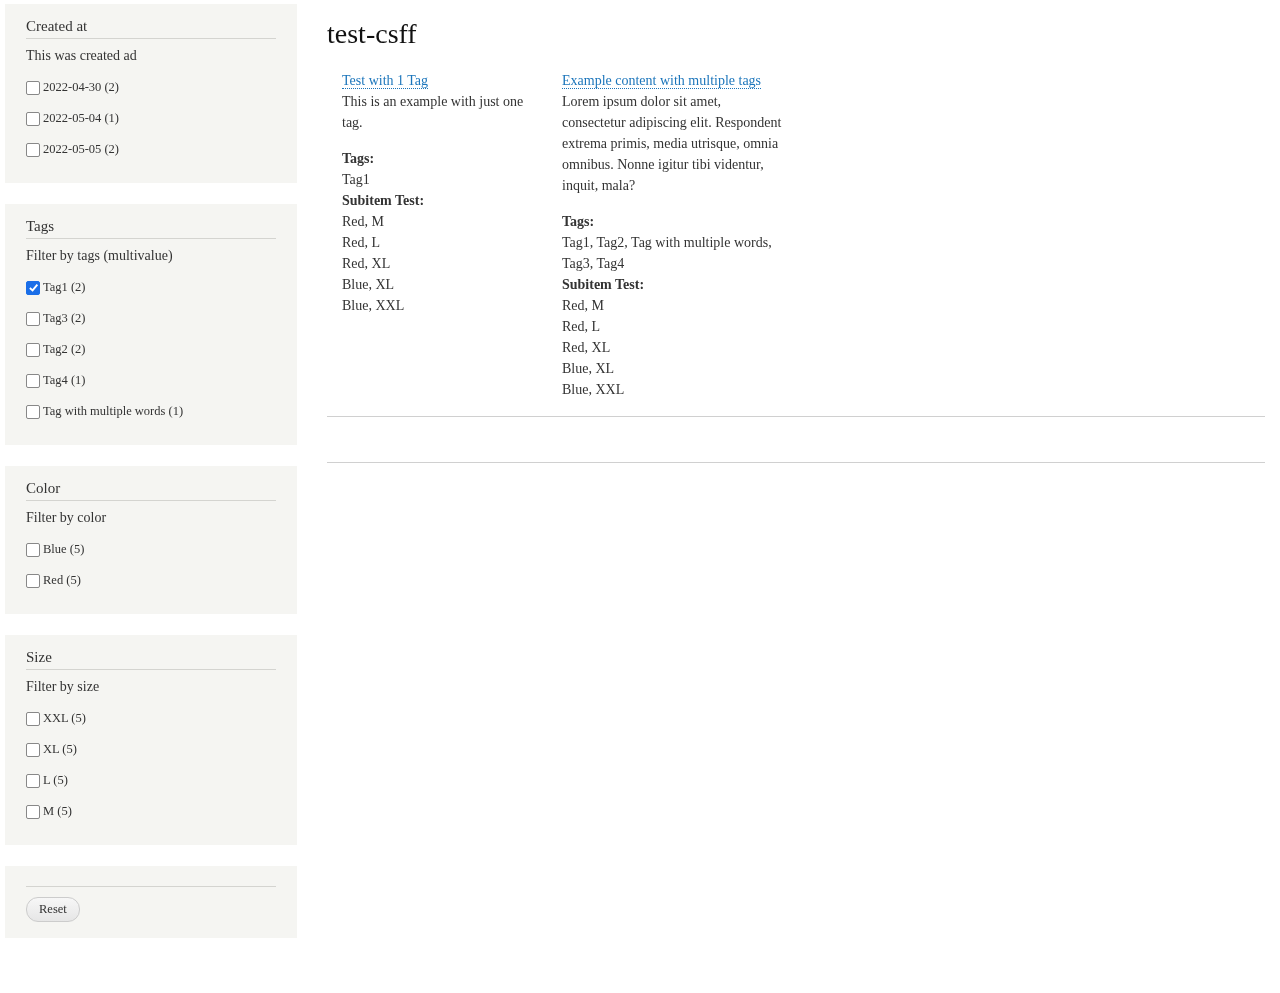  Describe the element at coordinates (356, 180) in the screenshot. I see `tags-value: Tag1` at that location.